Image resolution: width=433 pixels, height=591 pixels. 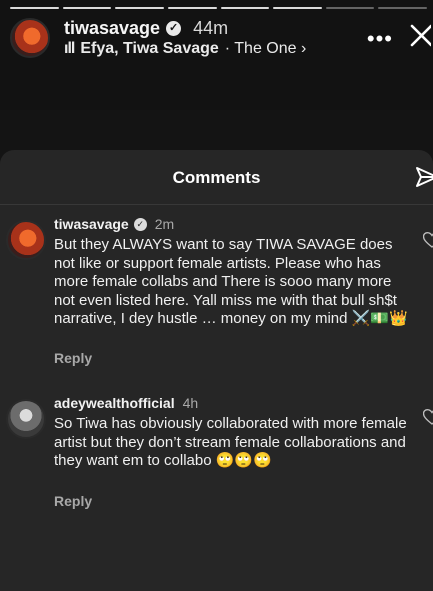 I want to click on comments-title: Comments, so click(x=216, y=177).